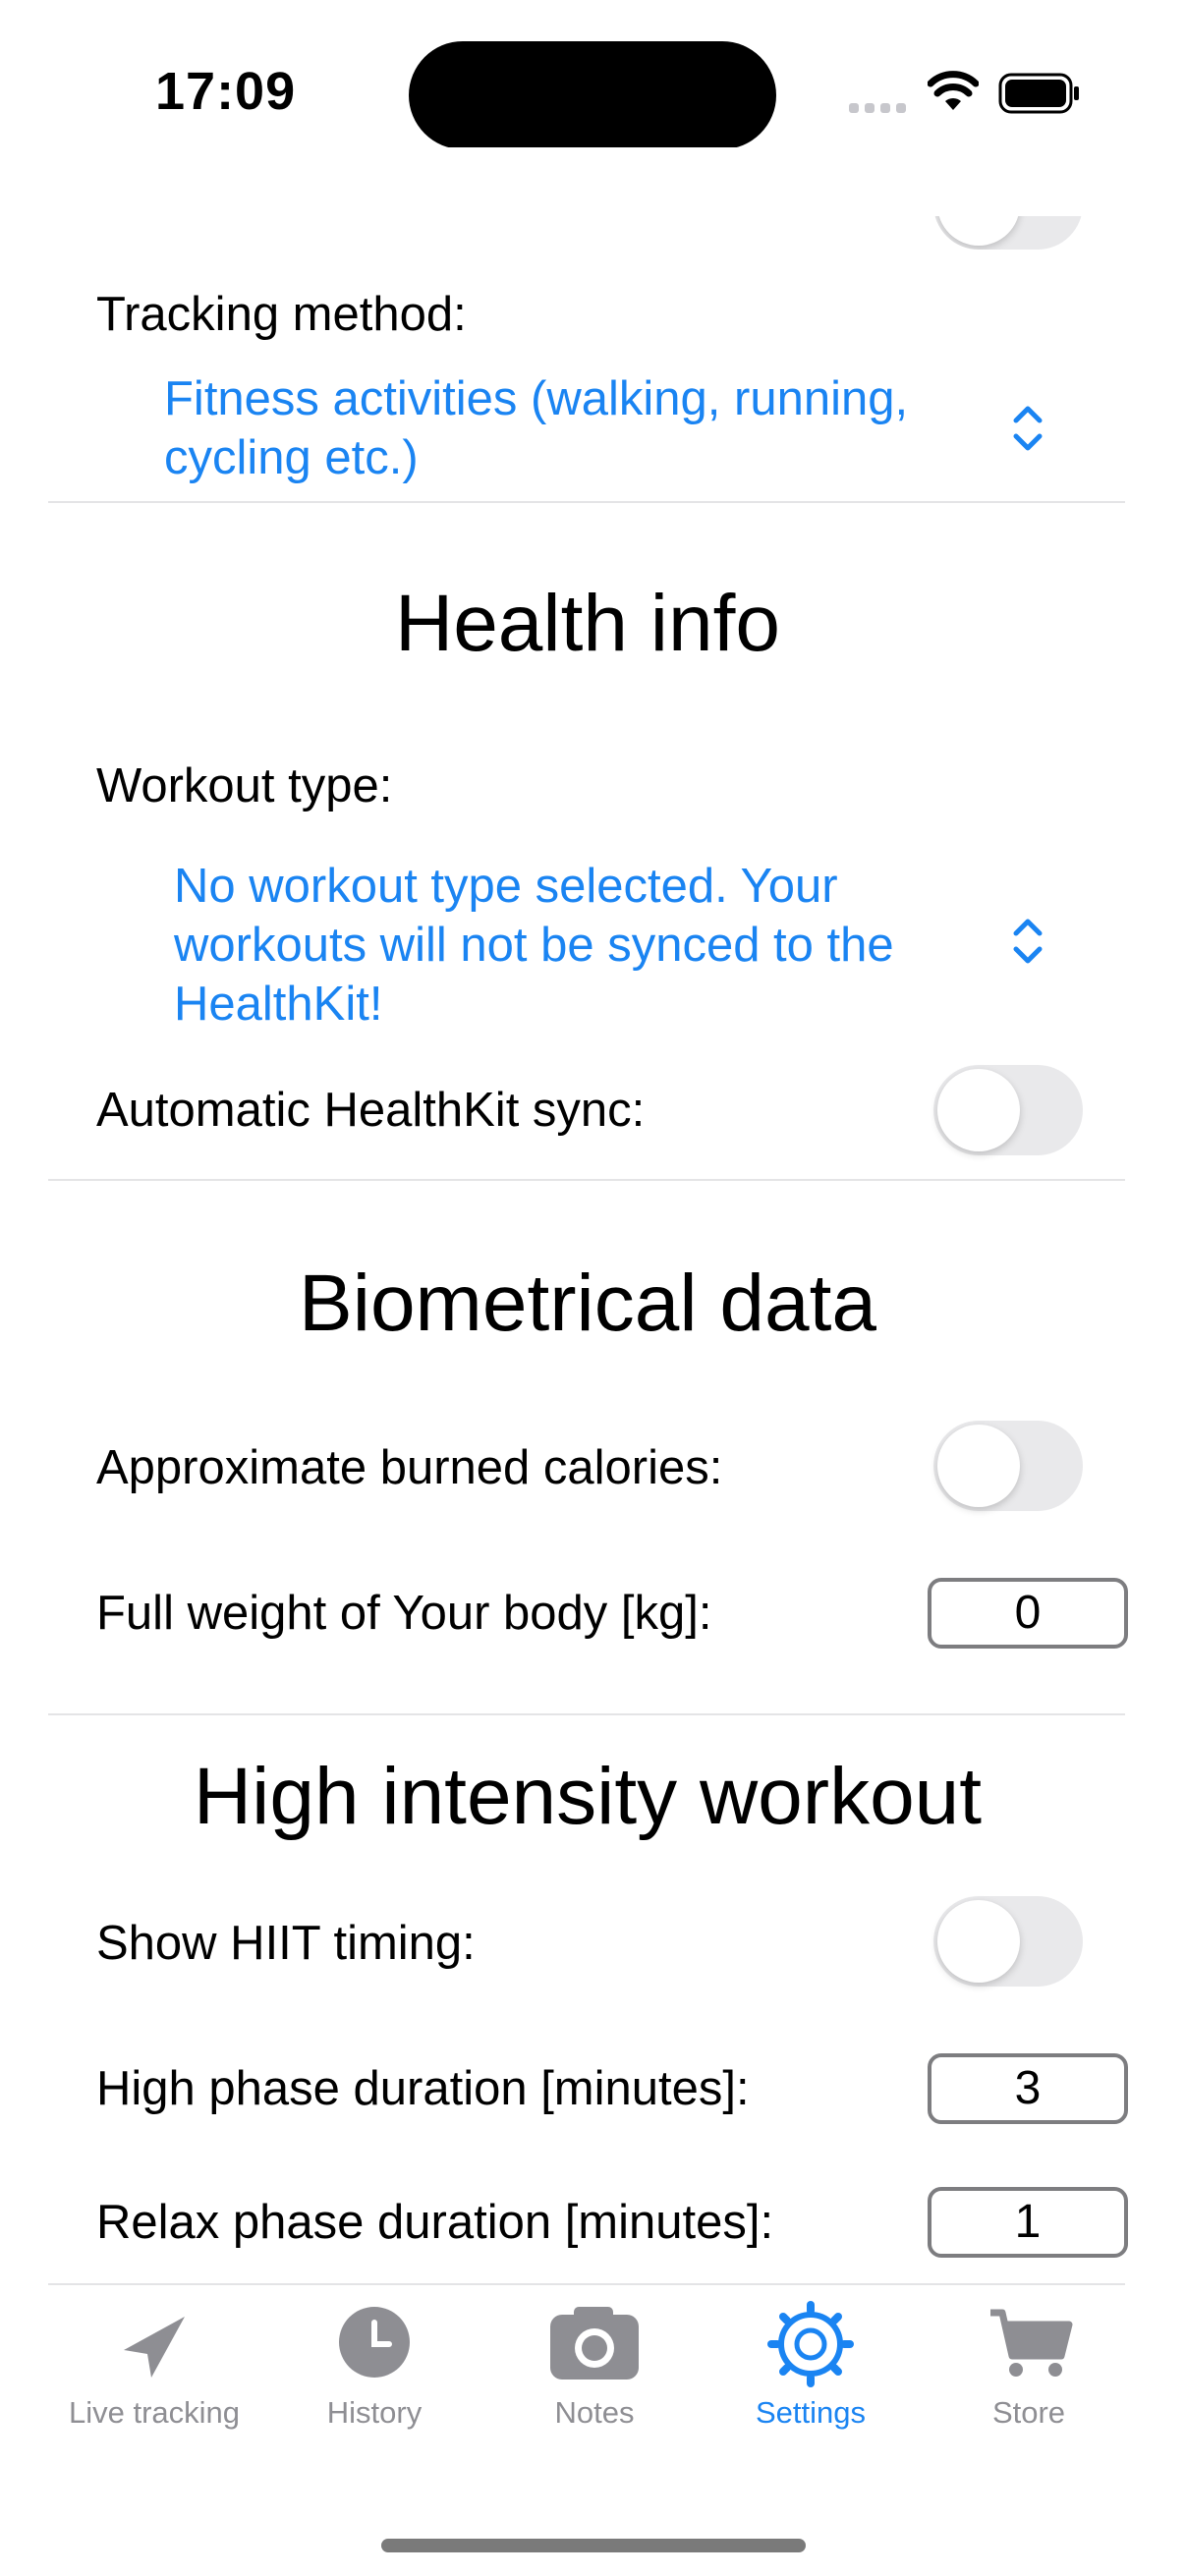 The image size is (1185, 2576). What do you see at coordinates (1008, 1110) in the screenshot?
I see `healthkit-sync-toggle` at bounding box center [1008, 1110].